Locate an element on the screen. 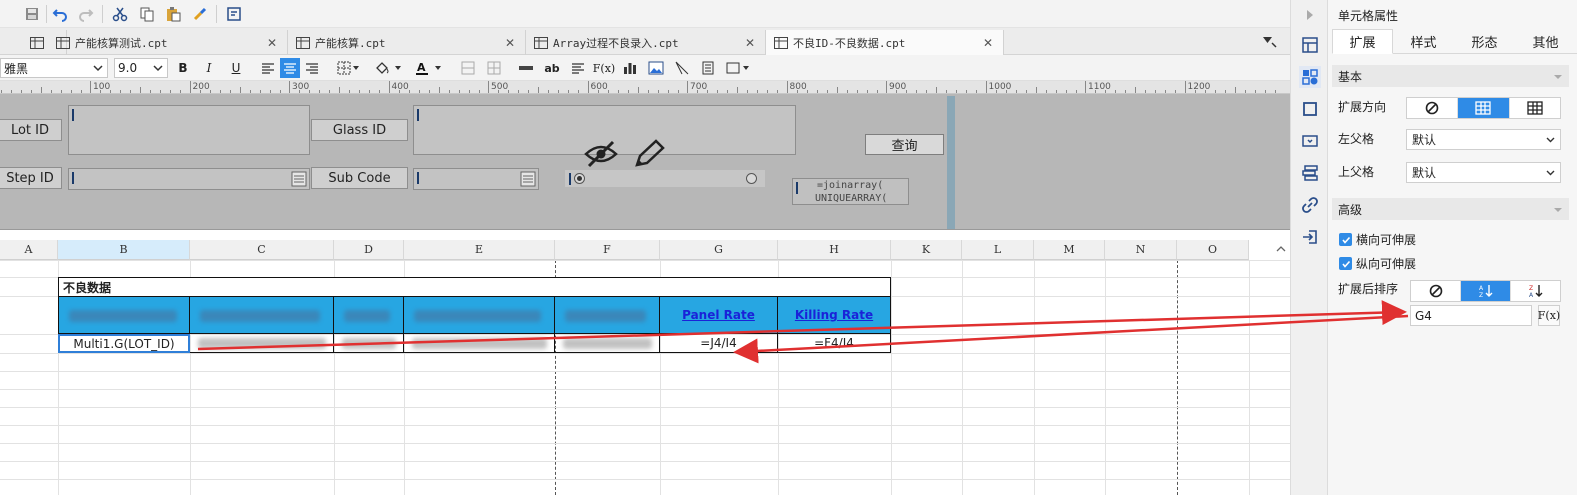  tab-capacity-test: 产能核算测试.cpt ✕ is located at coordinates (168, 42).